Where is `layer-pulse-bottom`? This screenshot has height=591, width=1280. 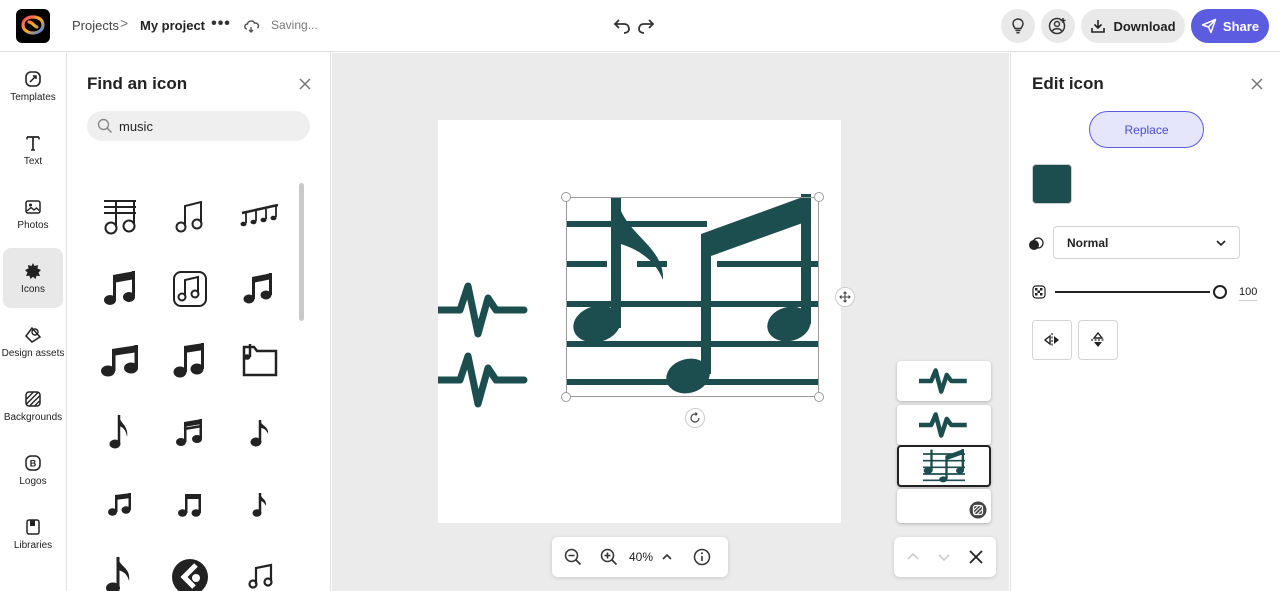 layer-pulse-bottom is located at coordinates (944, 425).